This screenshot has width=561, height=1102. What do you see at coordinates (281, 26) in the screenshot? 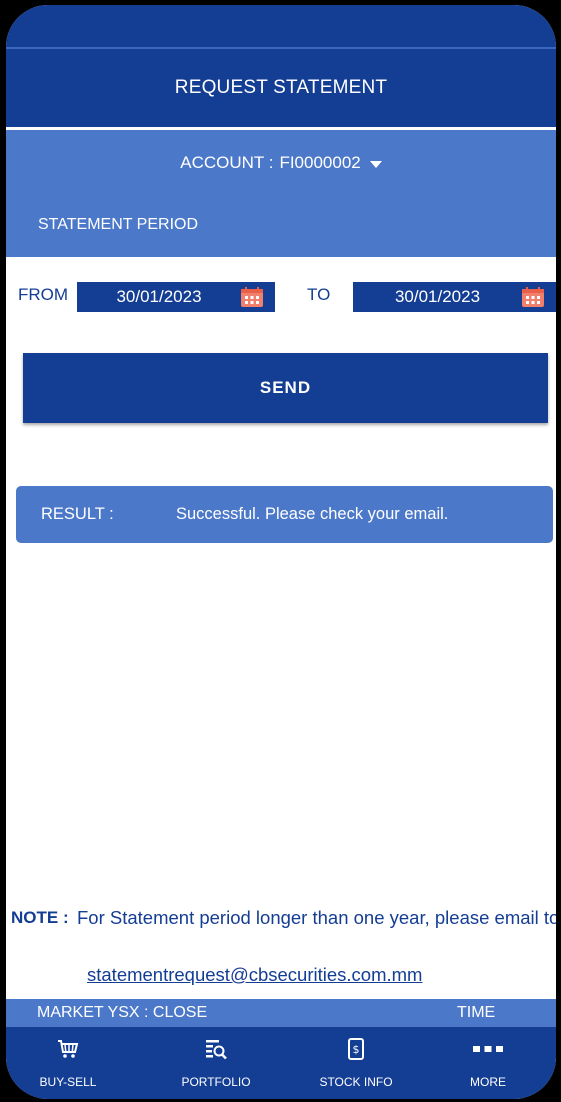
I see `status-bar` at bounding box center [281, 26].